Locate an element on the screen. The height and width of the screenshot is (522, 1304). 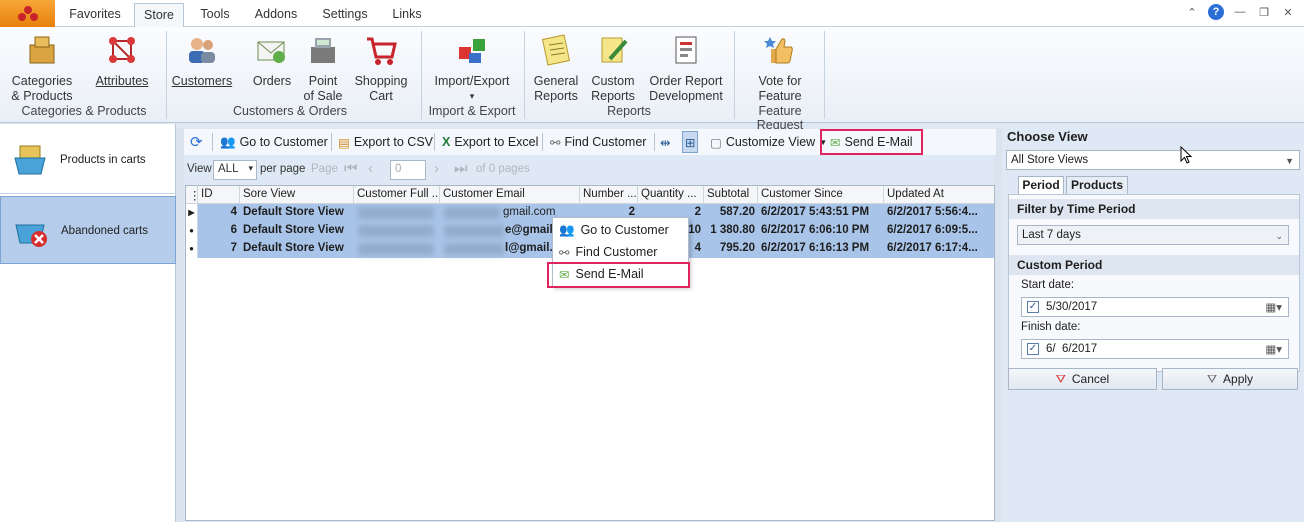
context-find-customer: ⚯ Find Customer is located at coordinates (620, 252).